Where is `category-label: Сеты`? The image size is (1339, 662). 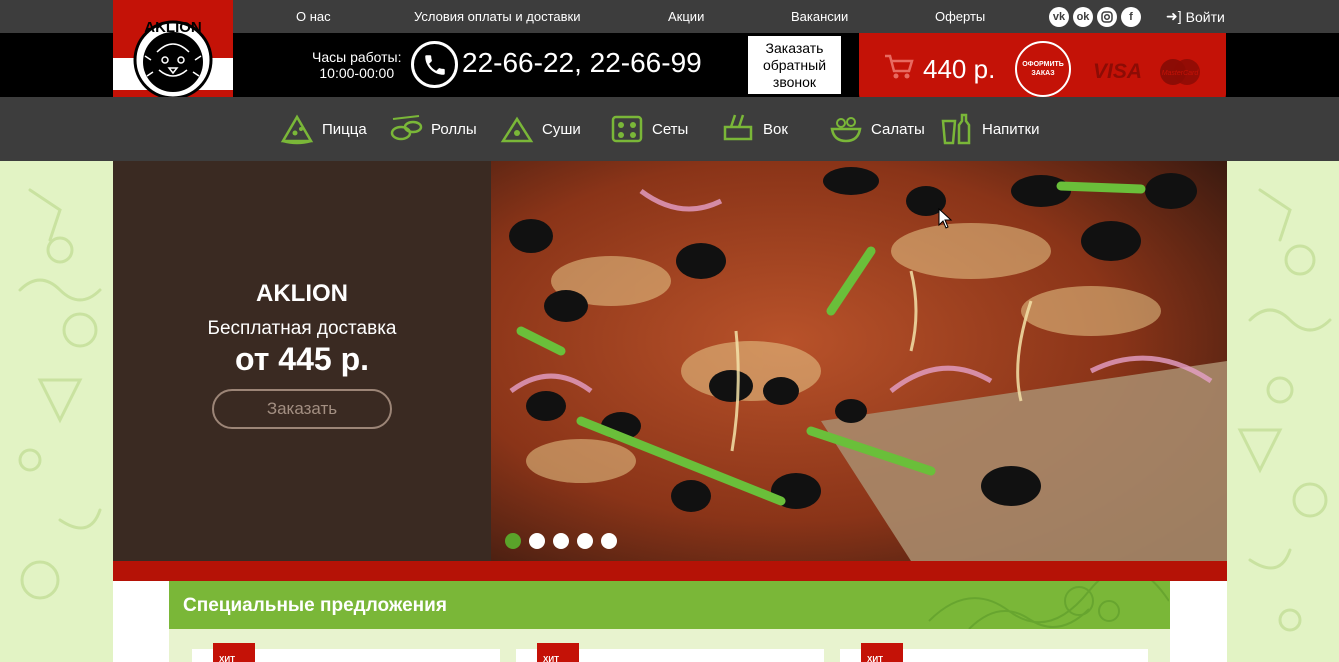
category-label: Сеты is located at coordinates (670, 129).